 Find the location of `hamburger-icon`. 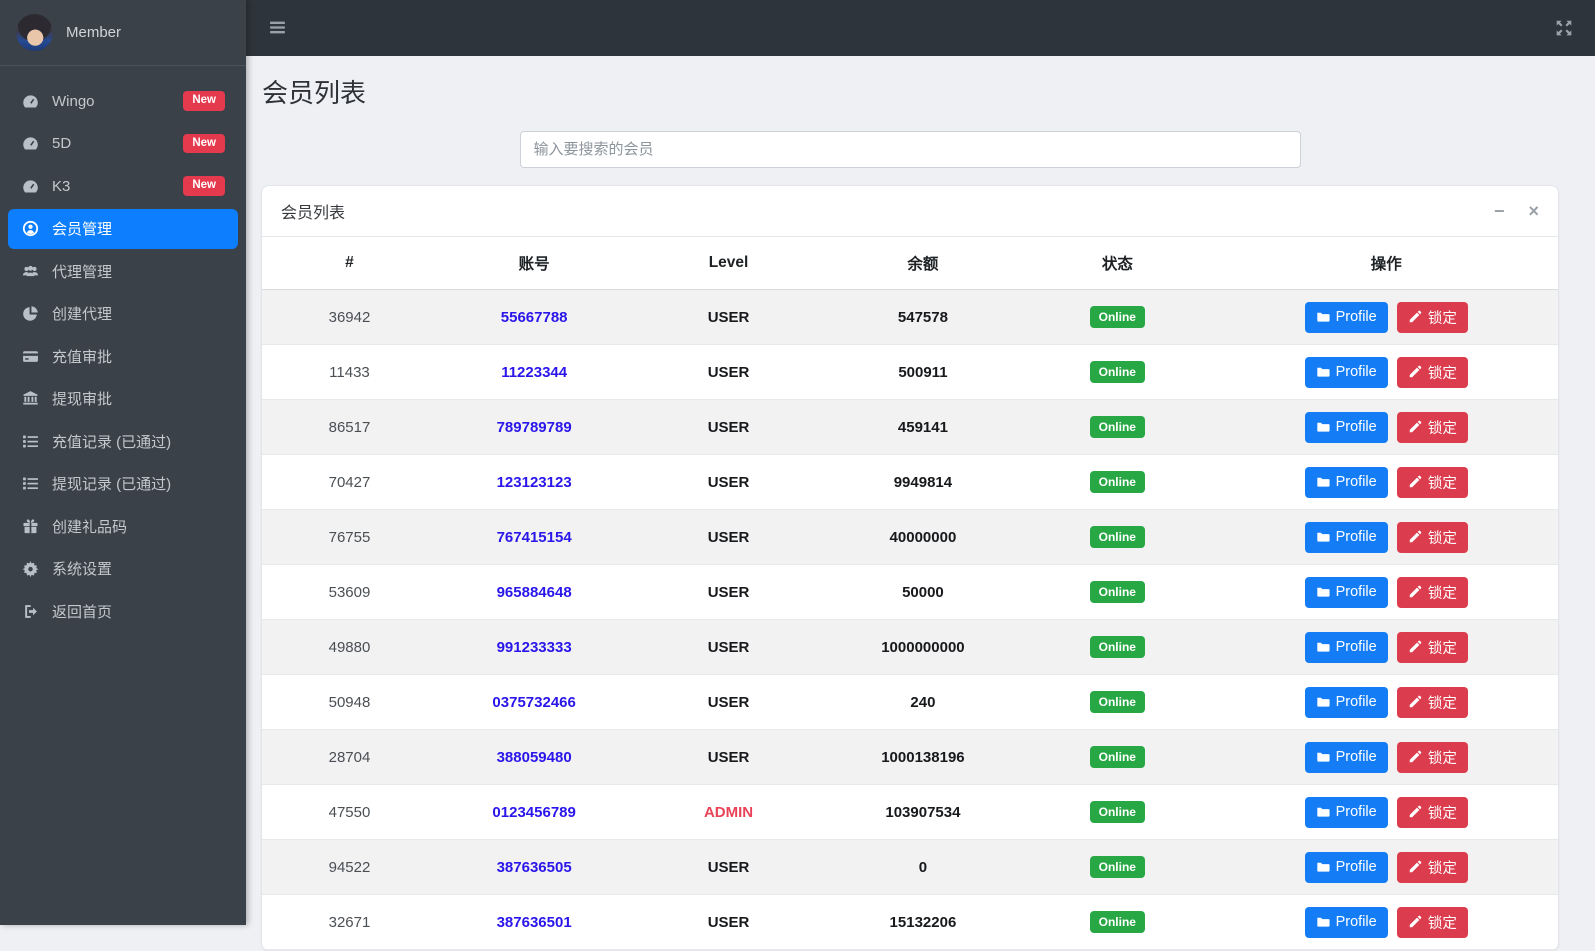

hamburger-icon is located at coordinates (278, 28).